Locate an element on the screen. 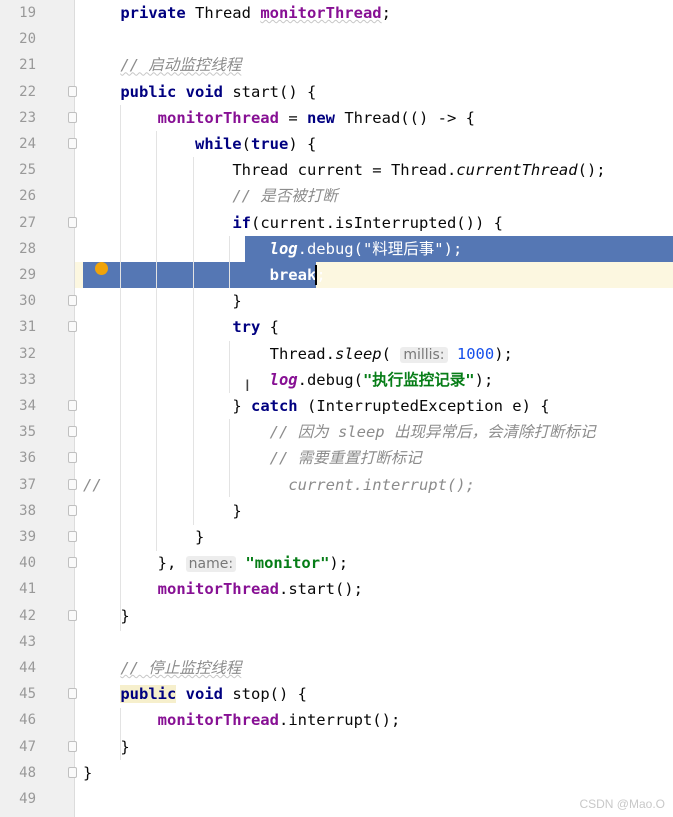  code-line: 47 } is located at coordinates (336, 747).